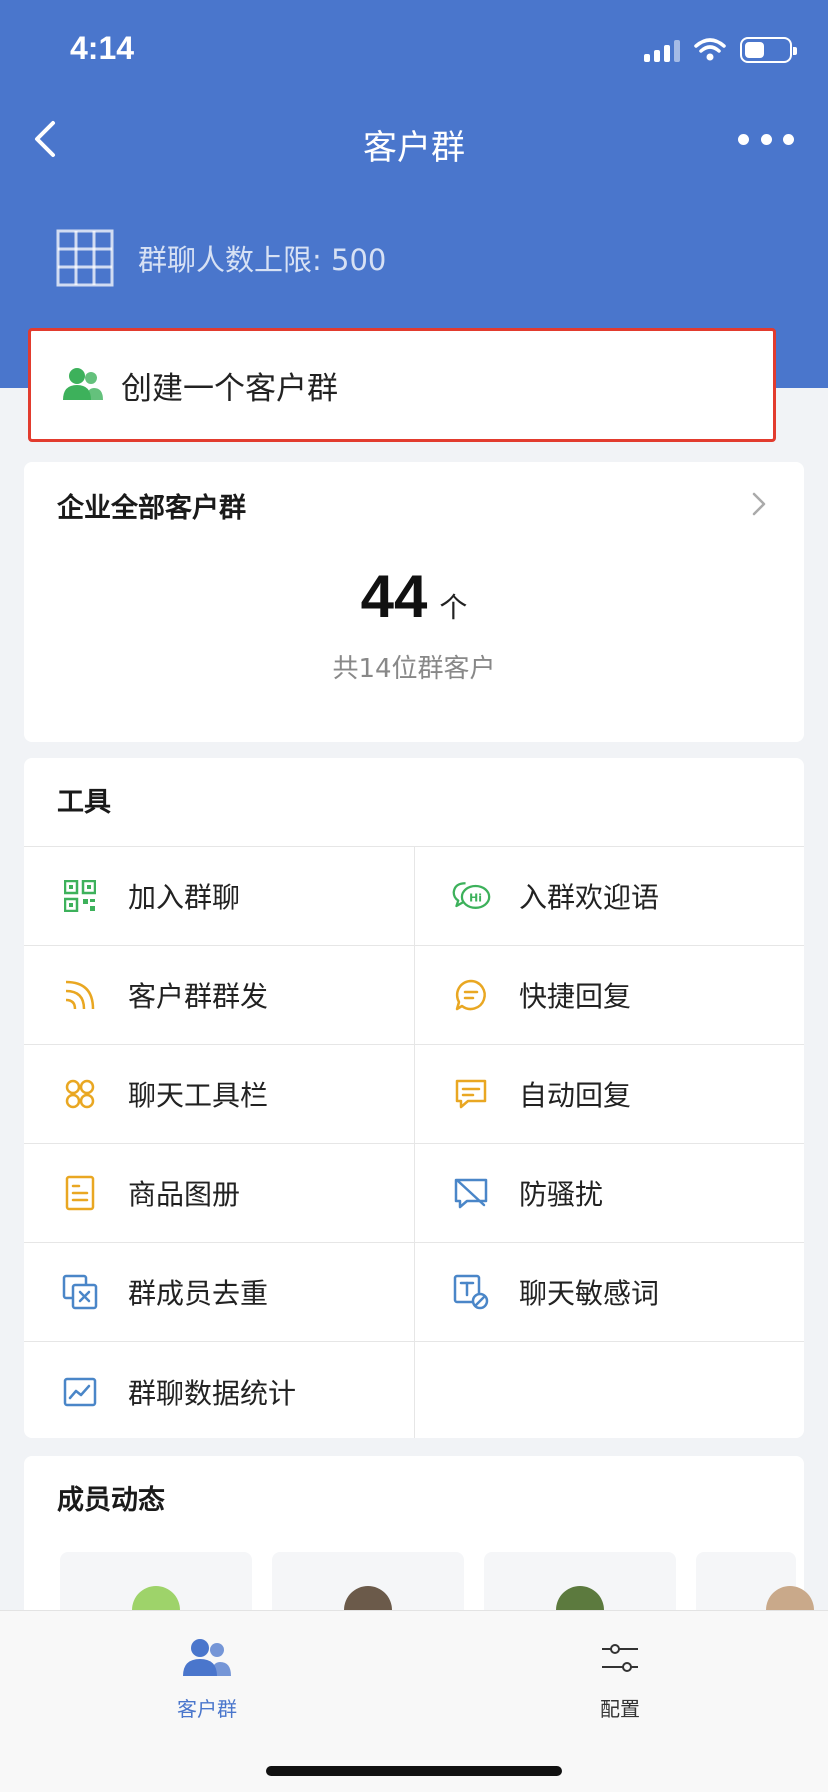  I want to click on wifi-icon, so click(710, 49).